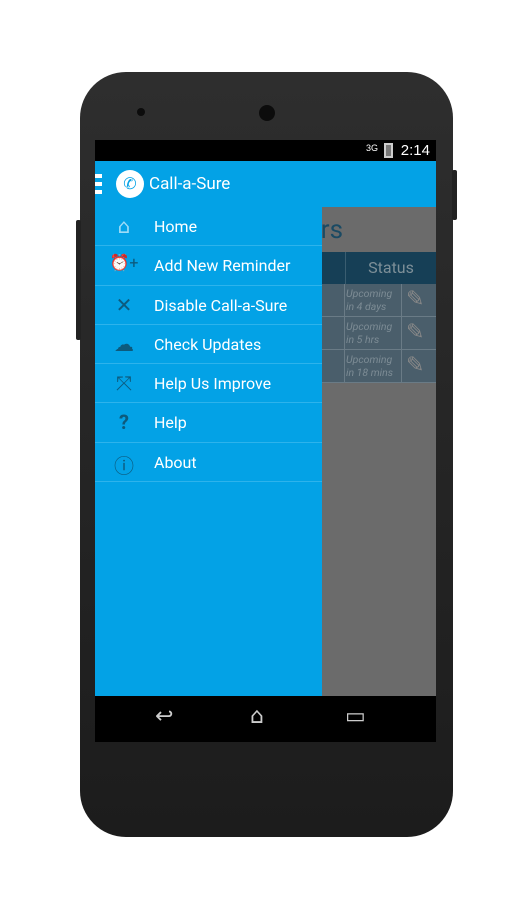 The width and height of the screenshot is (532, 900). What do you see at coordinates (213, 384) in the screenshot?
I see `drawer-item-label: Help Us Improve` at bounding box center [213, 384].